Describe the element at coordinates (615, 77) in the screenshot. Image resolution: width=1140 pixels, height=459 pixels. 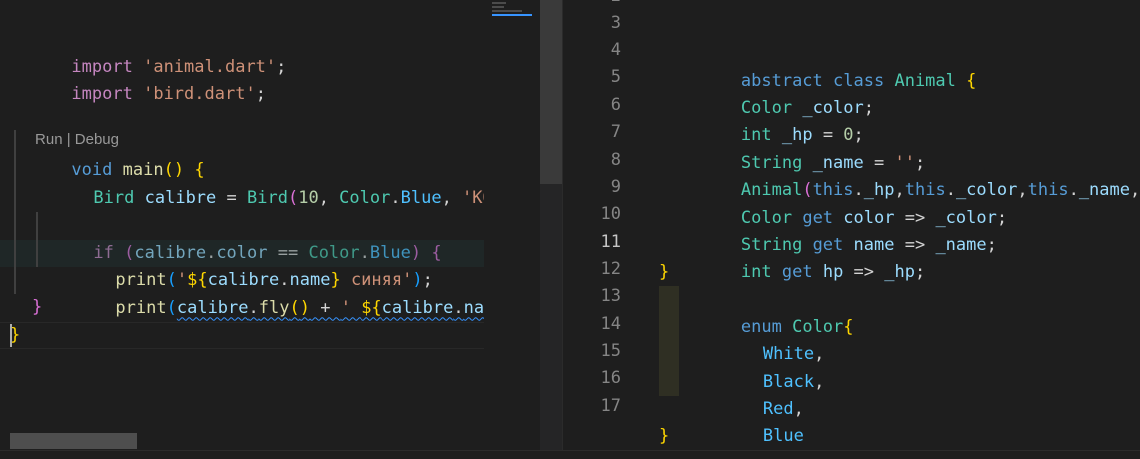
I see `line-number: 5` at that location.